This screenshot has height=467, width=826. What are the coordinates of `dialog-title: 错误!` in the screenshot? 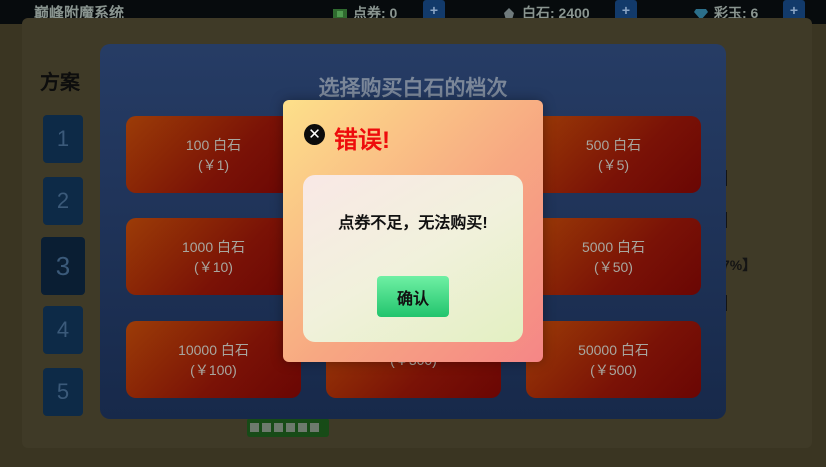 It's located at (362, 140).